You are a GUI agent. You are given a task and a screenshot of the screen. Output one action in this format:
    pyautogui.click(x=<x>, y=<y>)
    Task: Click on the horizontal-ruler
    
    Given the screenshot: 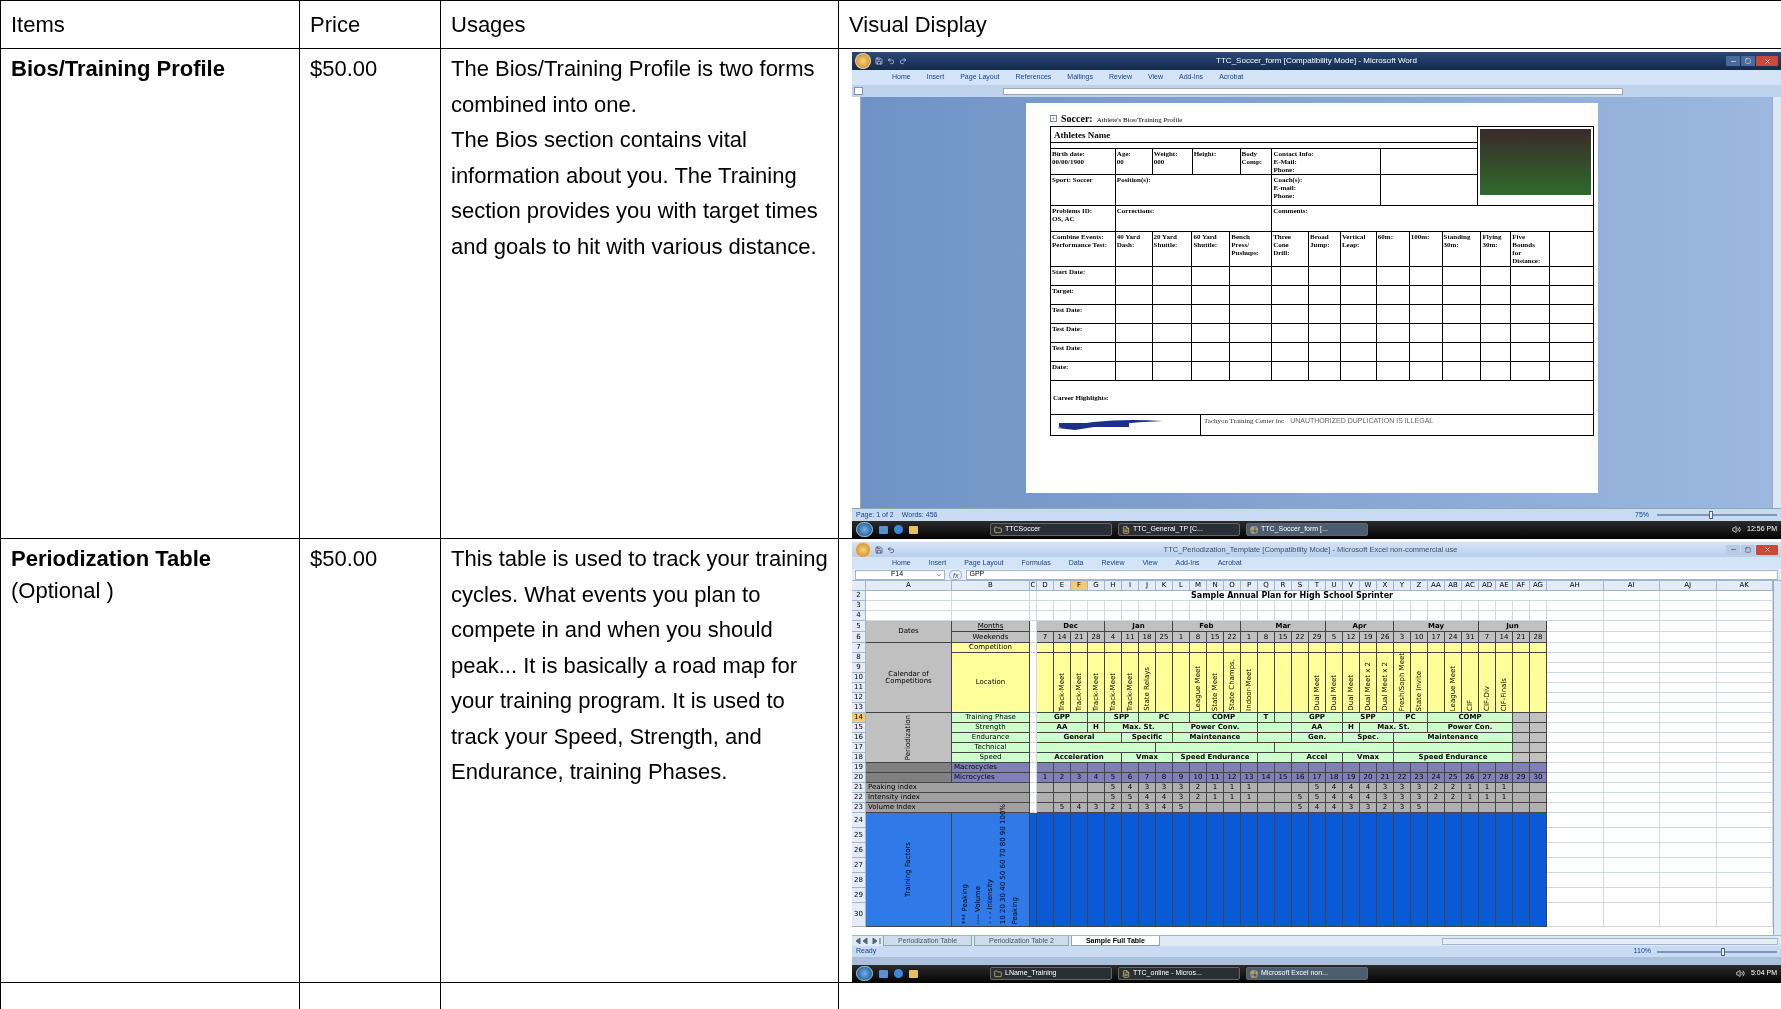 What is the action you would take?
    pyautogui.click(x=1313, y=91)
    